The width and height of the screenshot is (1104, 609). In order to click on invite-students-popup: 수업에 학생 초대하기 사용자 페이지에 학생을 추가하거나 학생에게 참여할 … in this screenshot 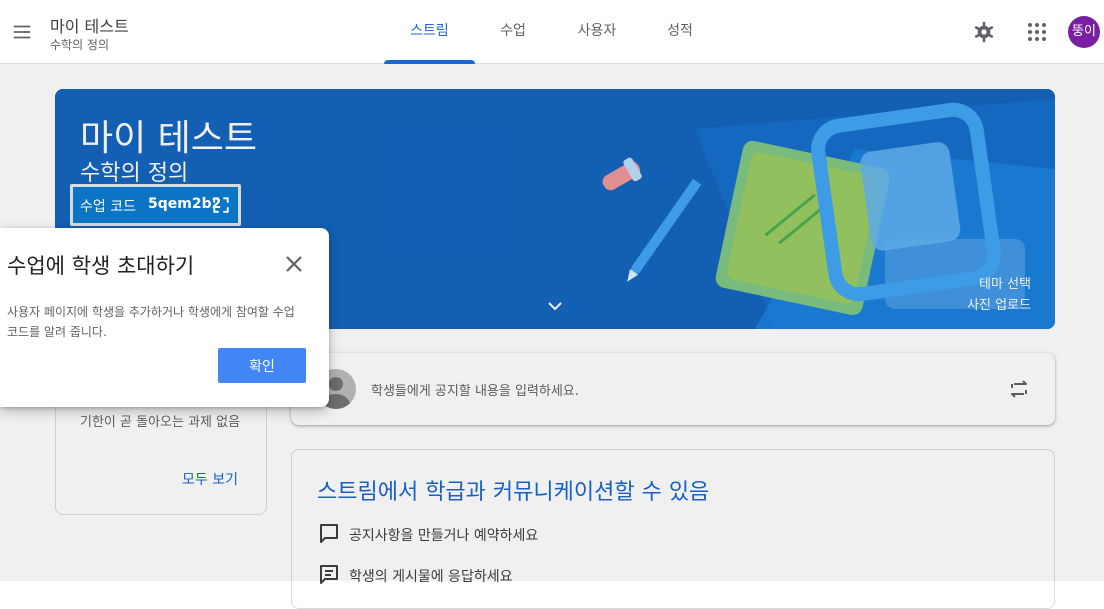, I will do `click(164, 317)`.